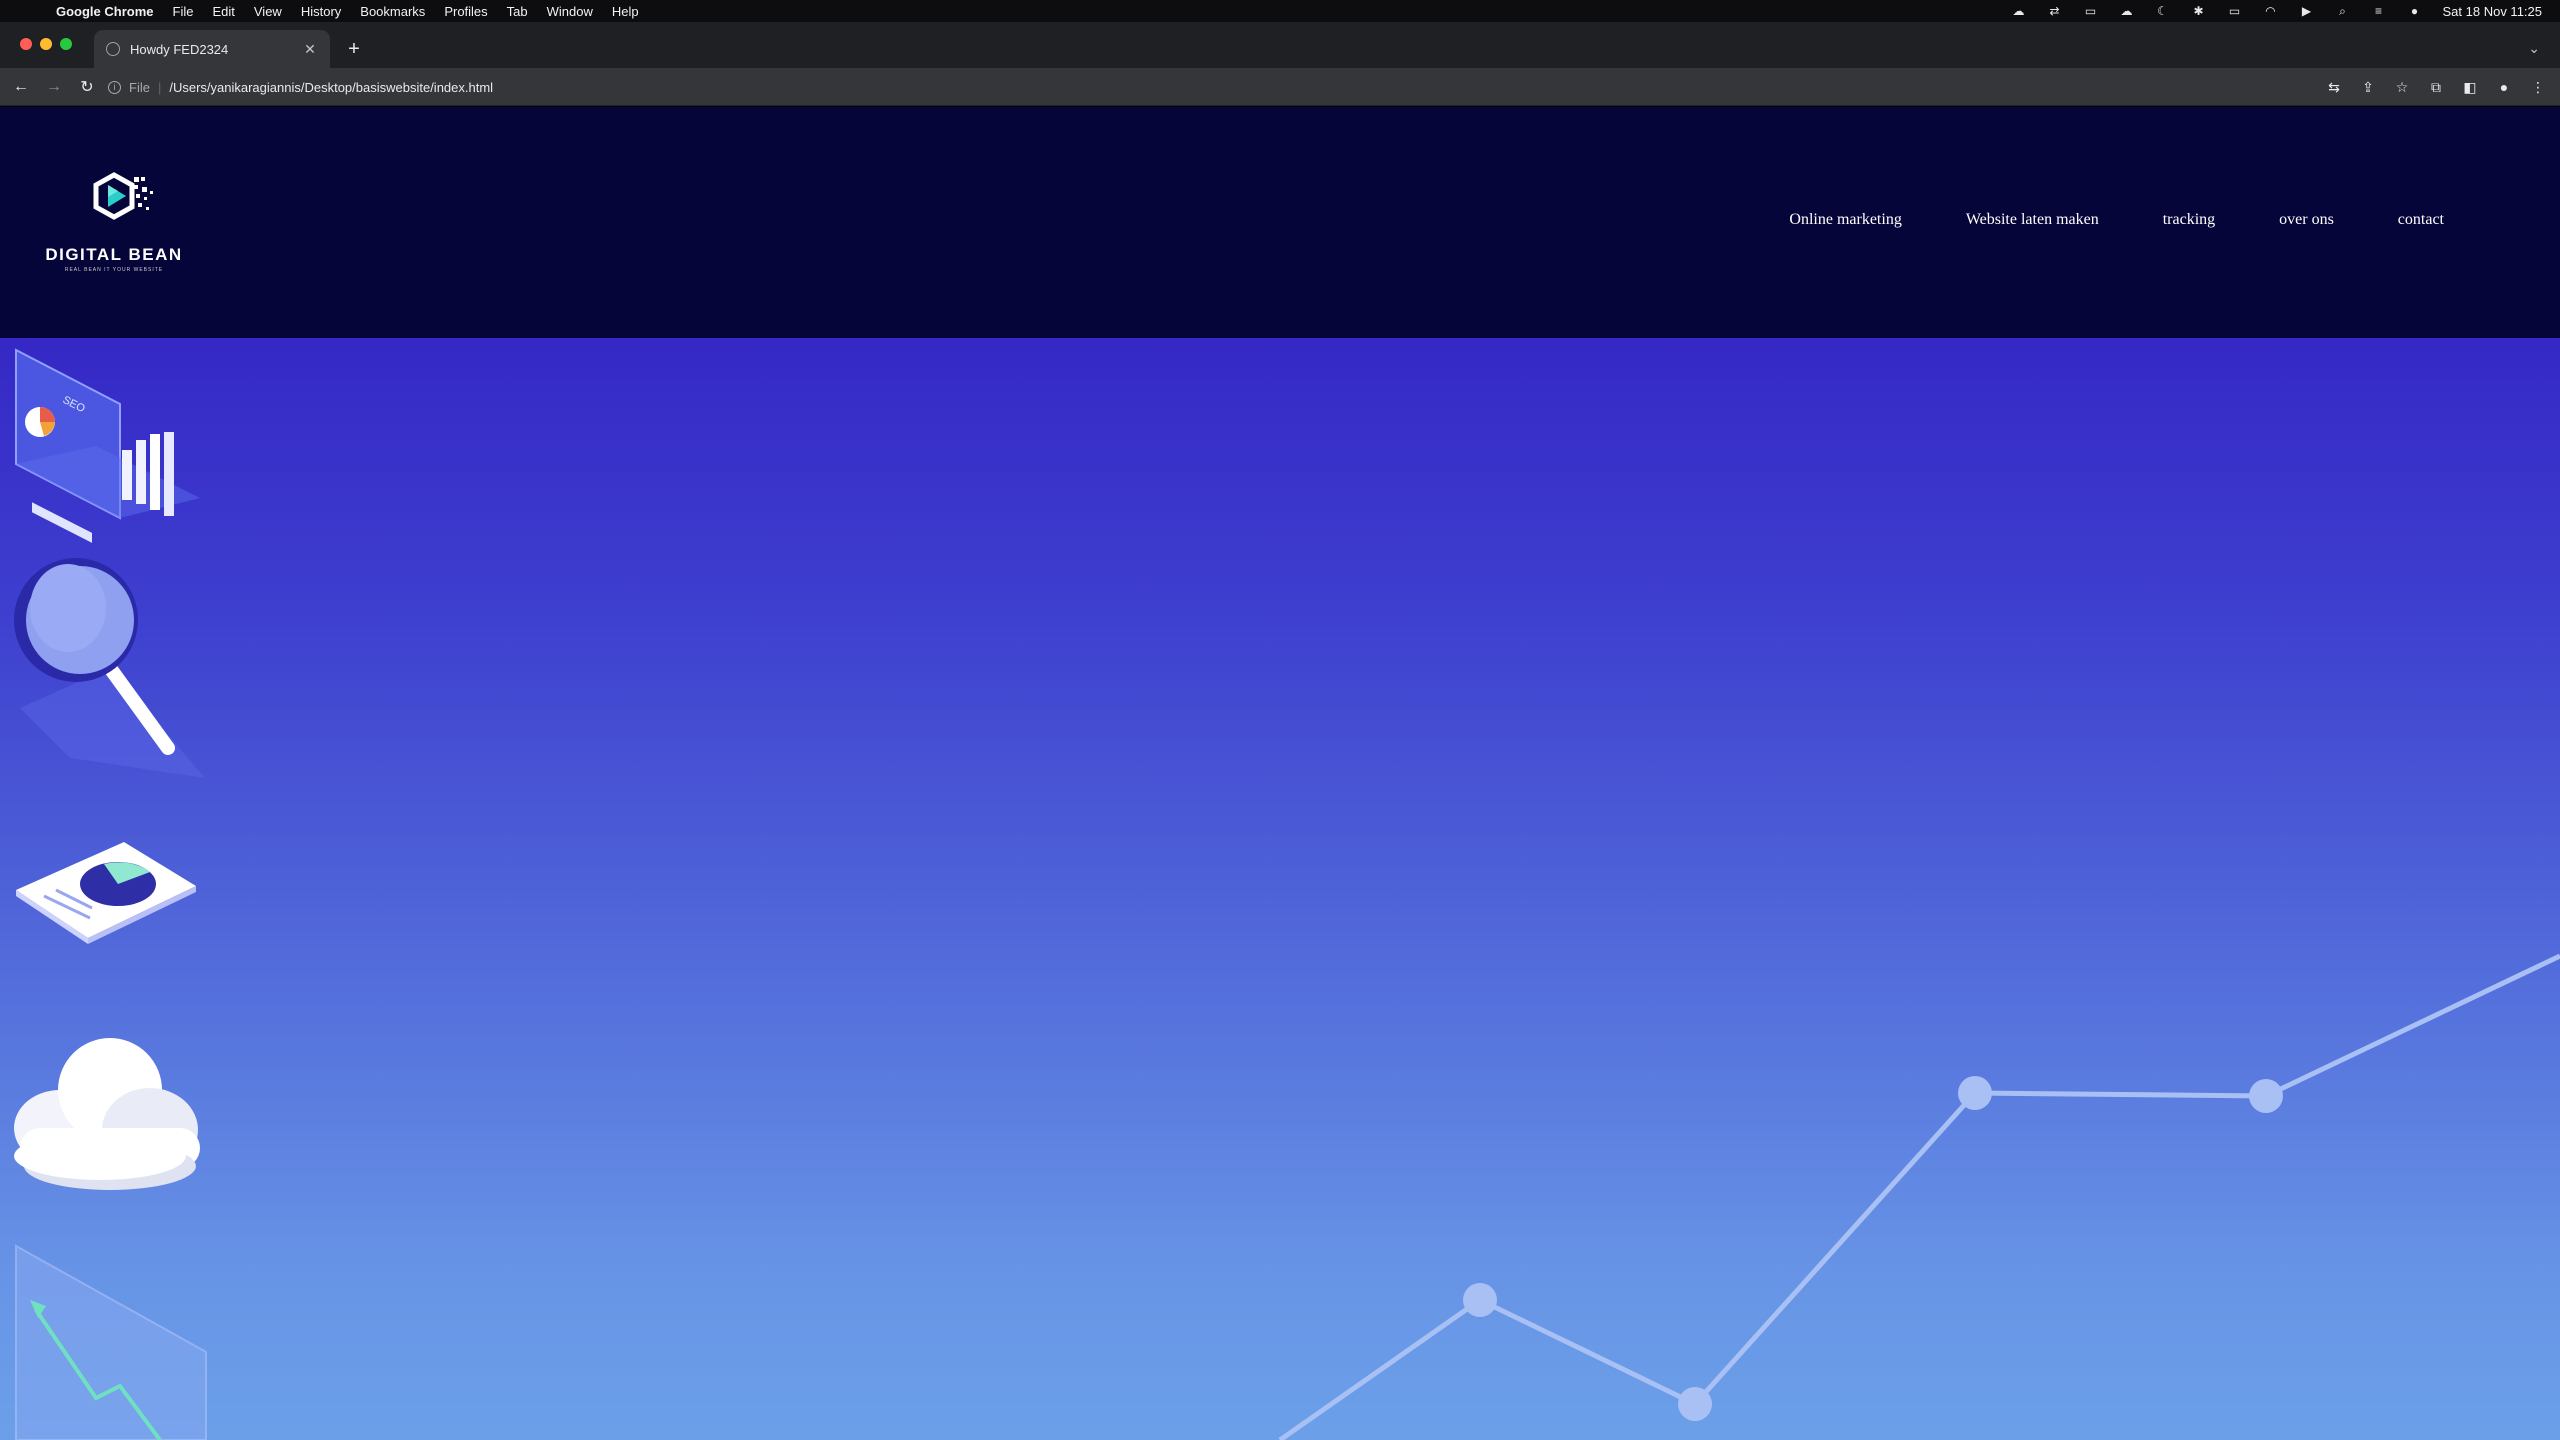  I want to click on site-logo: DIGITAL BEAN REAL BEAN IT YOUR WEBSITE, so click(114, 222).